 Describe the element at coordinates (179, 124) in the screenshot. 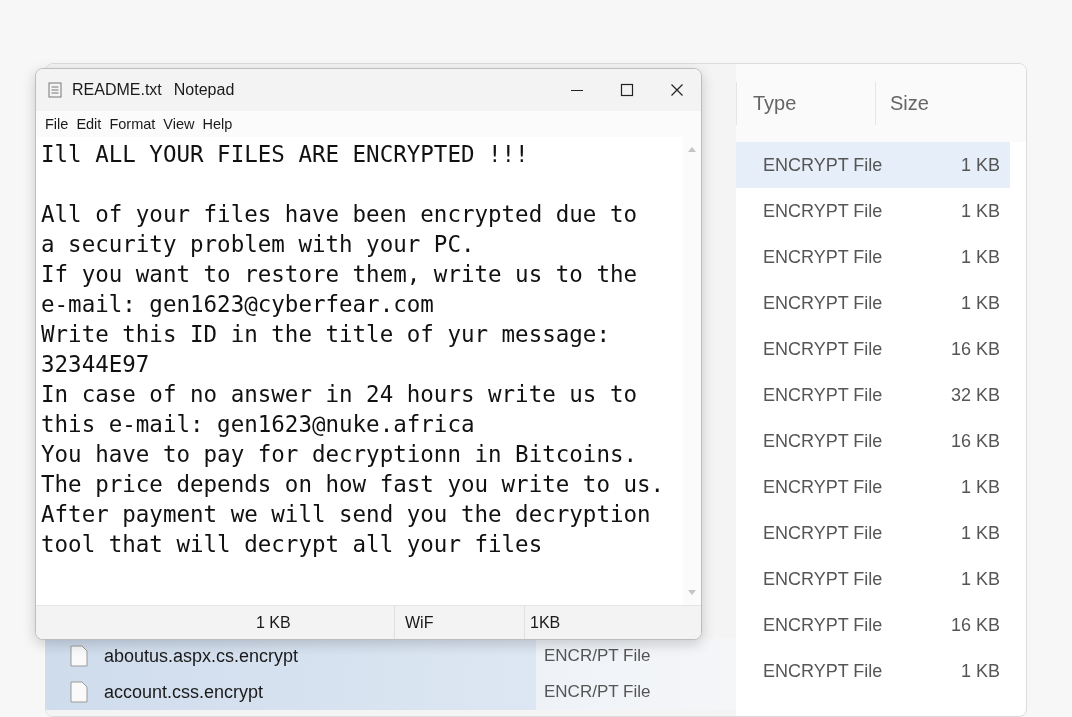

I see `menu-item: View` at that location.